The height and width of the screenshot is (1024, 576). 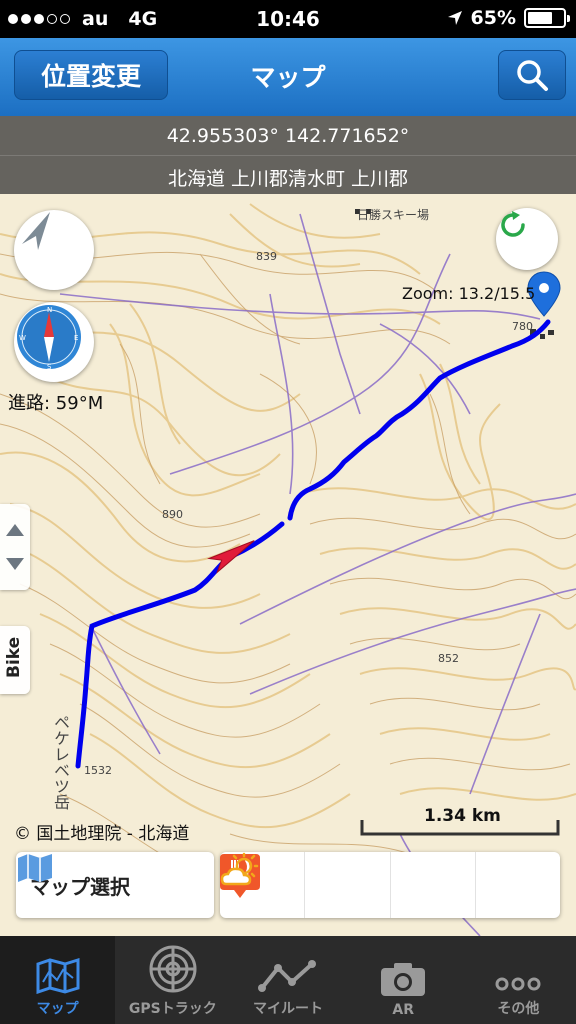 I want to click on svg-text: S, so click(x=49, y=367).